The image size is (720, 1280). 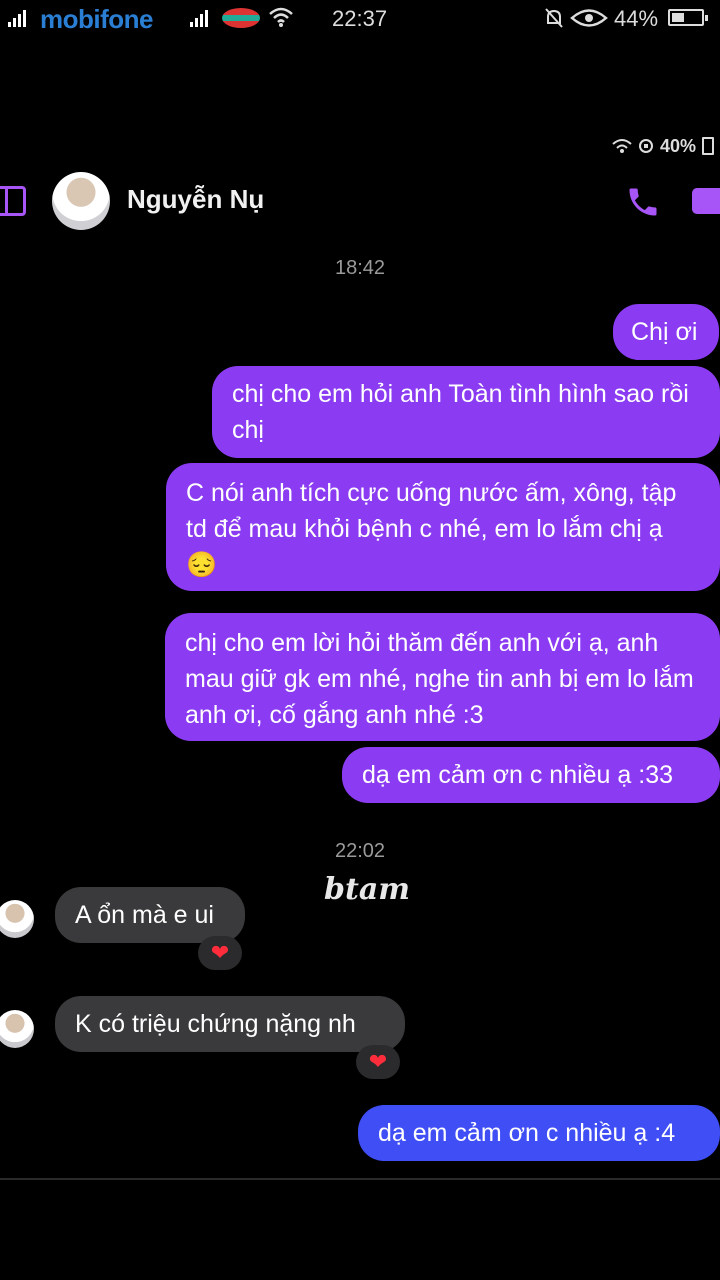 I want to click on battery-icon, so click(x=688, y=17).